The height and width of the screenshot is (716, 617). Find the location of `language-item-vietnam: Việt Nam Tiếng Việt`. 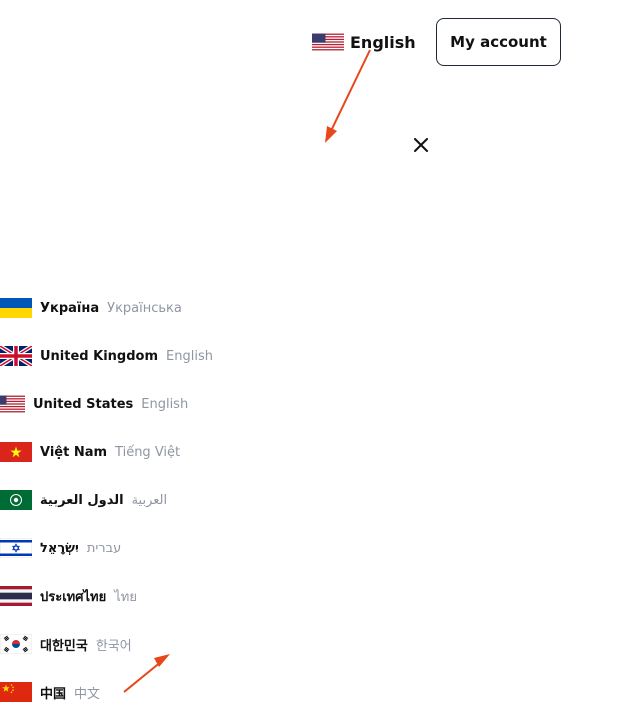

language-item-vietnam: Việt Nam Tiếng Việt is located at coordinates (106, 452).